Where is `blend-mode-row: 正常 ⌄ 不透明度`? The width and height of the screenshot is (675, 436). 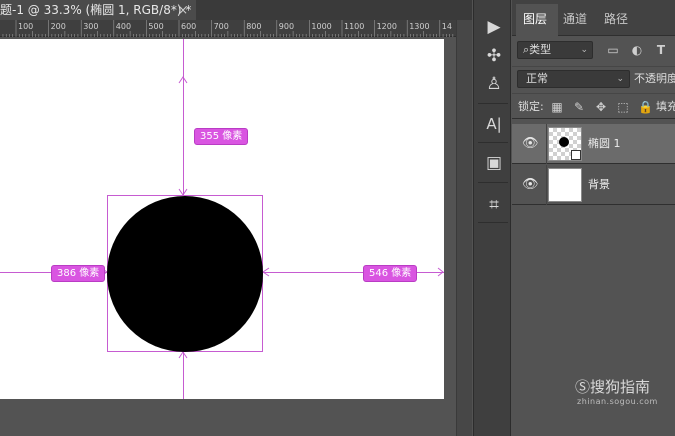 blend-mode-row: 正常 ⌄ 不透明度 is located at coordinates (593, 78).